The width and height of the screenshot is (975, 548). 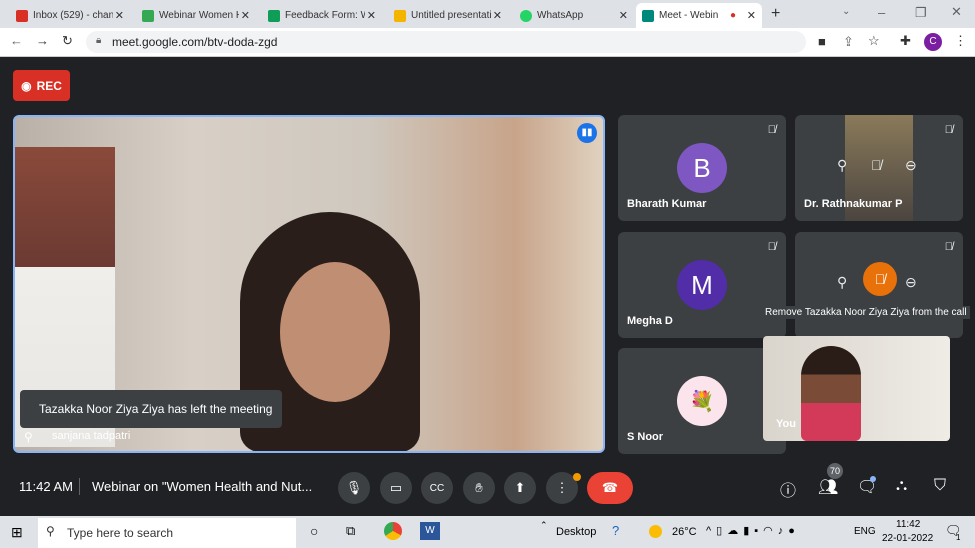 I want to click on lock-icon: 🔒︎, so click(x=99, y=40).